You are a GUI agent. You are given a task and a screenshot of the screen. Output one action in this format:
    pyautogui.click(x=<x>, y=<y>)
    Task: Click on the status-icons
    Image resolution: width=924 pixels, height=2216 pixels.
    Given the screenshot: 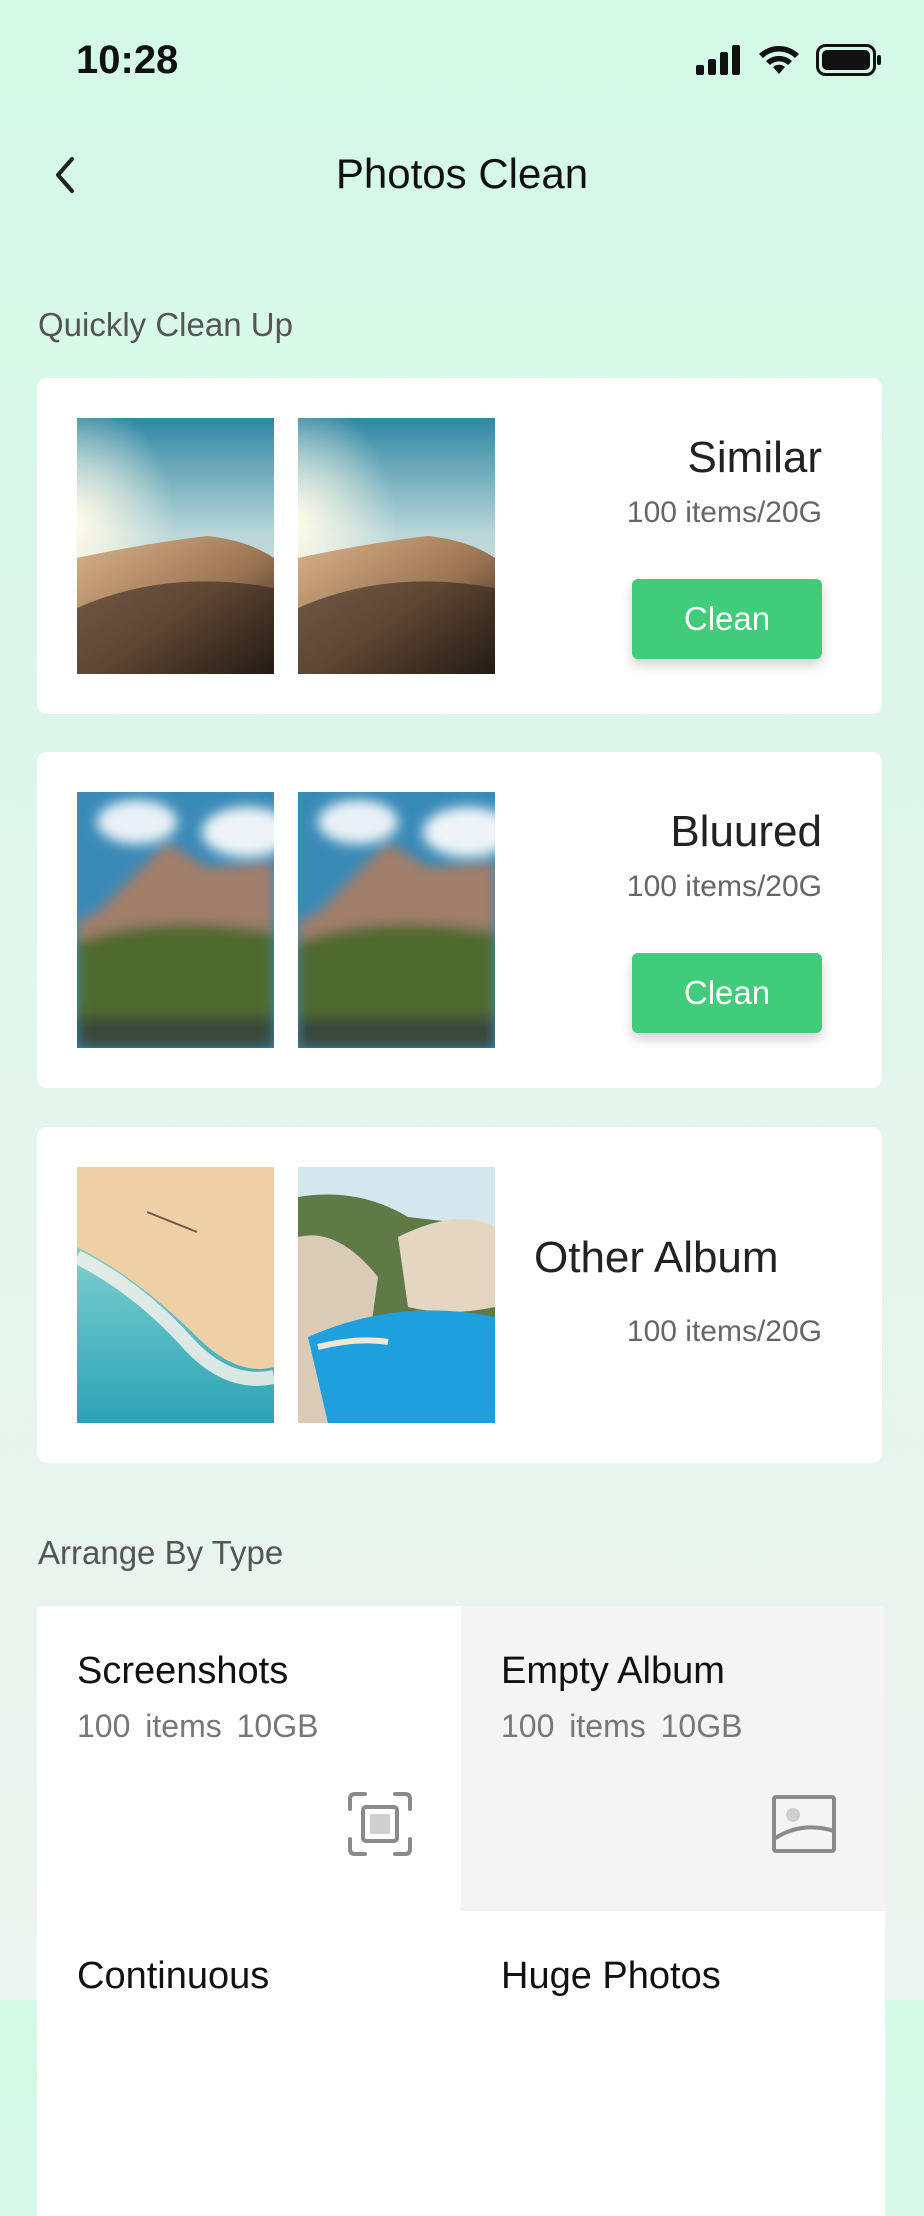 What is the action you would take?
    pyautogui.click(x=789, y=60)
    